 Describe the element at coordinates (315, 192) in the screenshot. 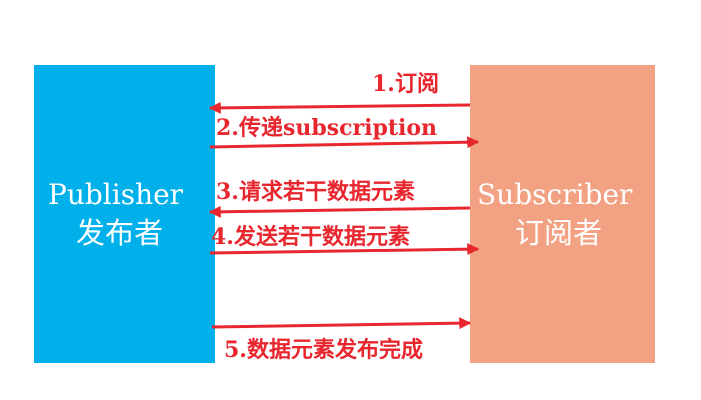

I see `message-3-label: 3.请求若干数据元素` at that location.